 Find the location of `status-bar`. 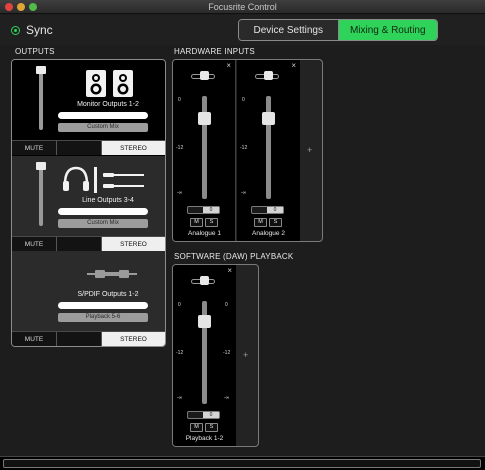

status-bar is located at coordinates (242, 463).